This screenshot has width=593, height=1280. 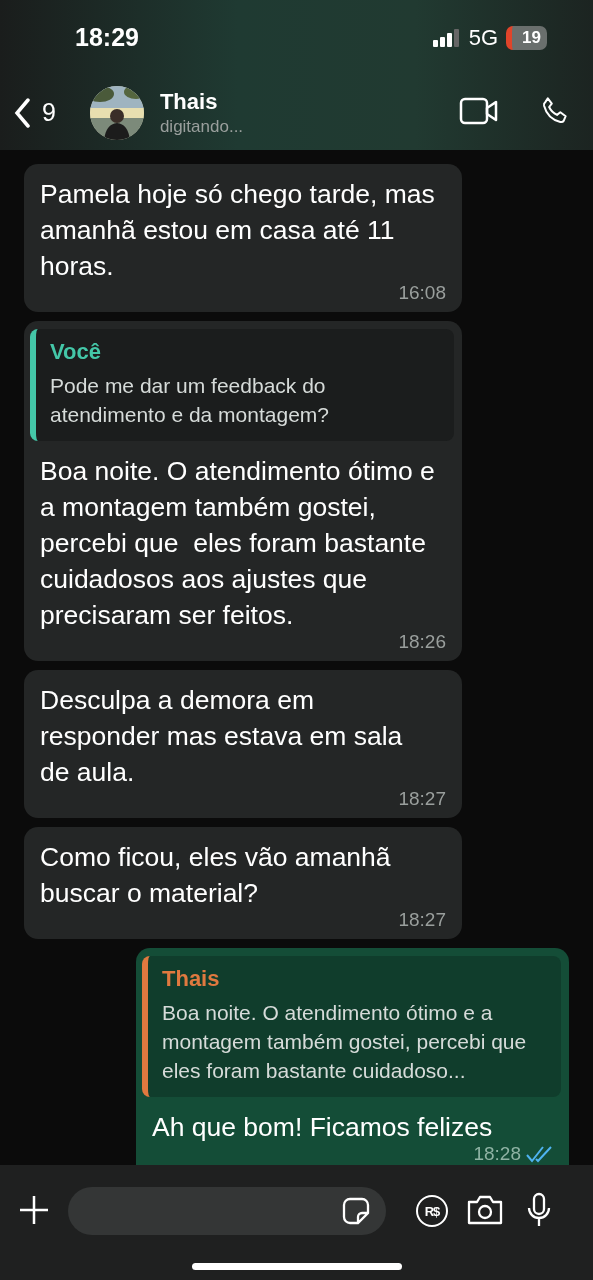 I want to click on message-text: Desculpa a demora em responder mas estava em sala de aula., so click(x=222, y=736).